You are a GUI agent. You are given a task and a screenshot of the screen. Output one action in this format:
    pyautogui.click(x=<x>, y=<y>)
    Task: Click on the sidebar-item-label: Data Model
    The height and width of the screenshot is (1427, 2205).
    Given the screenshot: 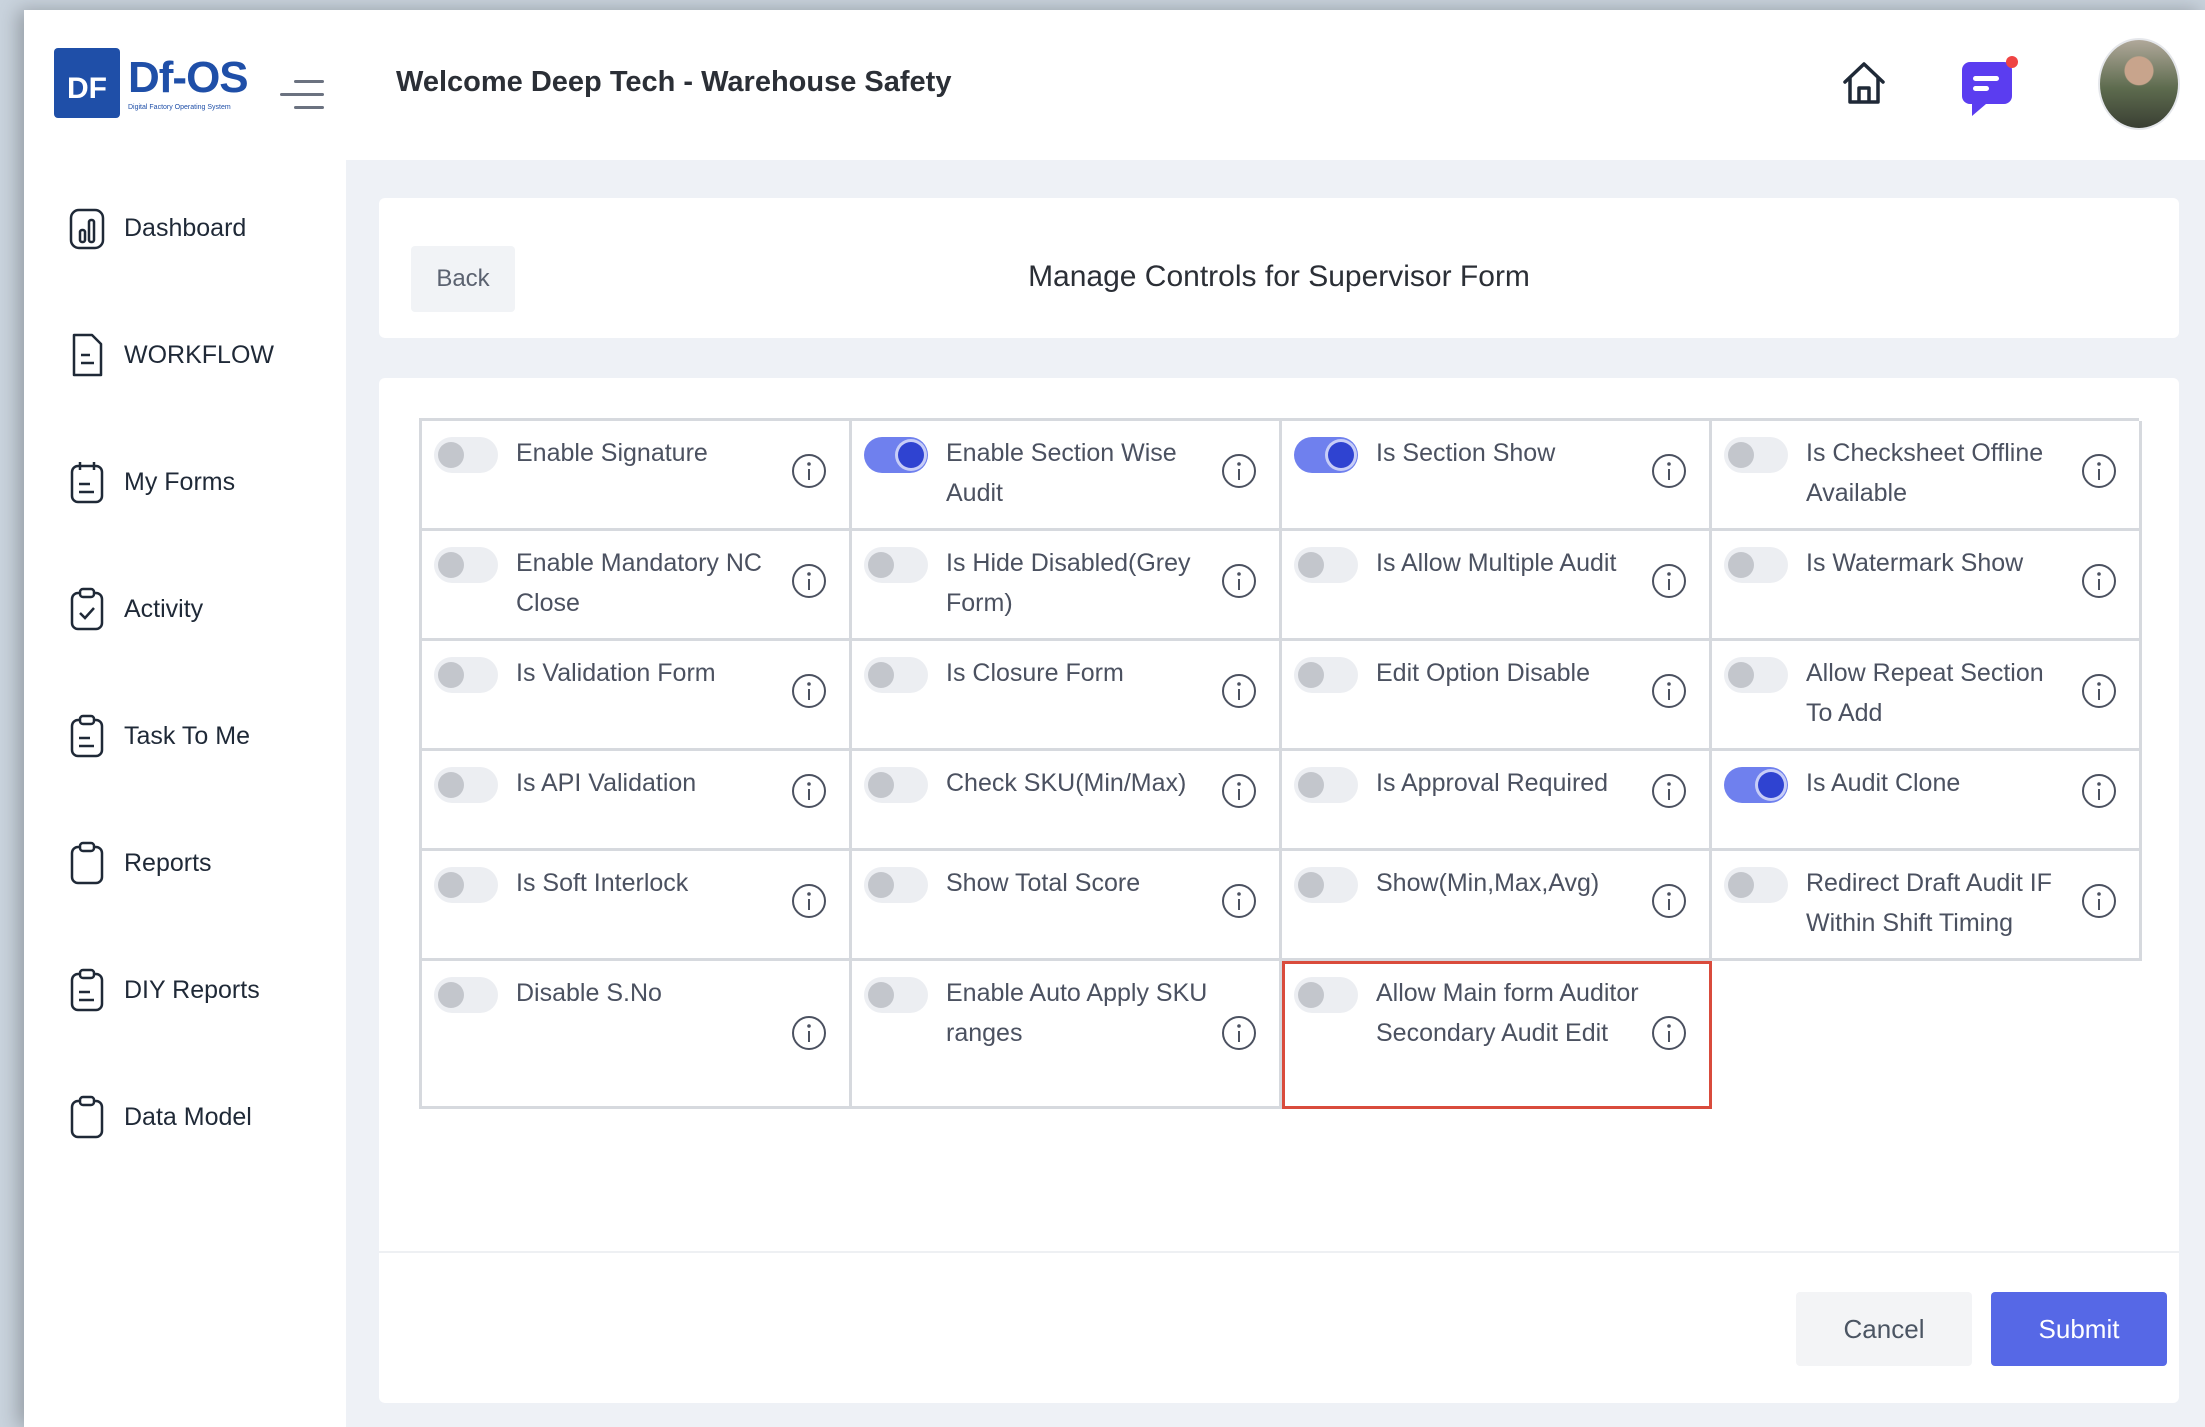 What is the action you would take?
    pyautogui.click(x=188, y=1116)
    